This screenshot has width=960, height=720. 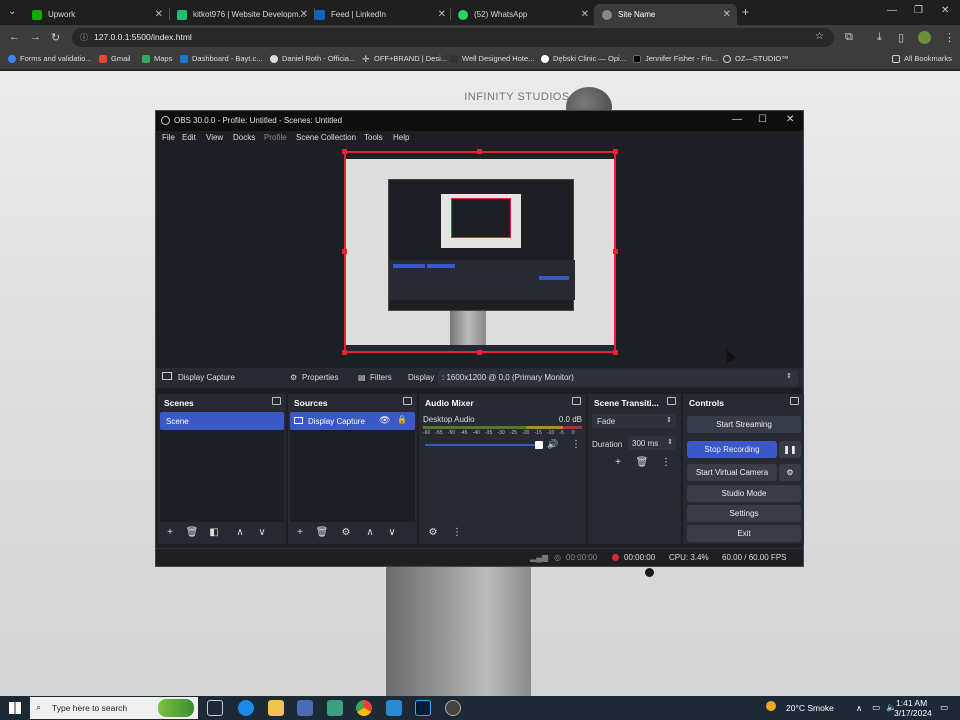 I want to click on chrome-icon, so click(x=364, y=708).